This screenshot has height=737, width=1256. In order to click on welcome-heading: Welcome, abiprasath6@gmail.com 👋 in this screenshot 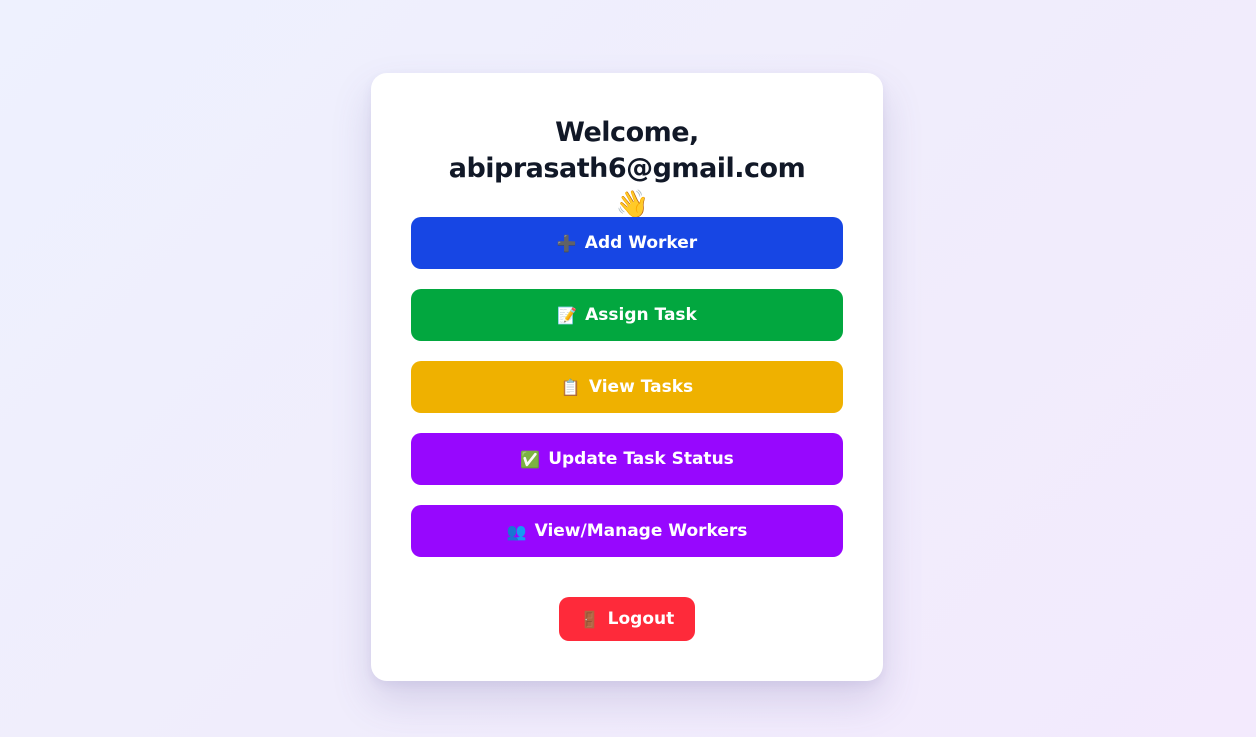, I will do `click(627, 169)`.